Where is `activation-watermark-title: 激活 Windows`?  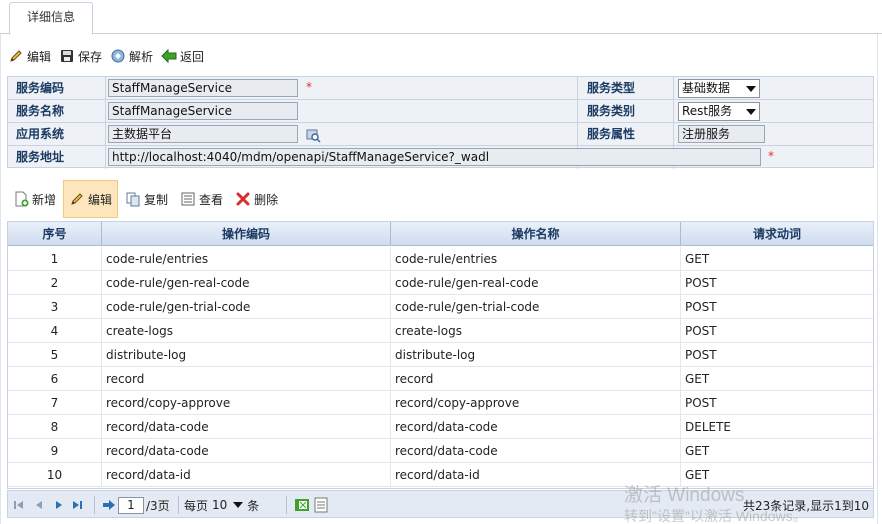 activation-watermark-title: 激活 Windows is located at coordinates (684, 495).